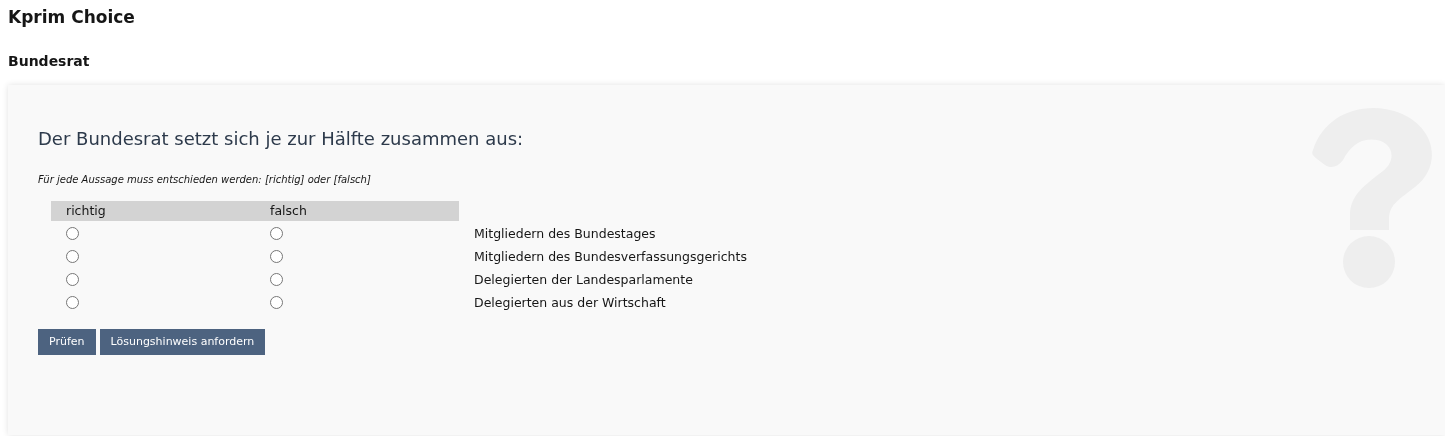 The width and height of the screenshot is (1445, 436). Describe the element at coordinates (153, 210) in the screenshot. I see `column-header: richtig` at that location.